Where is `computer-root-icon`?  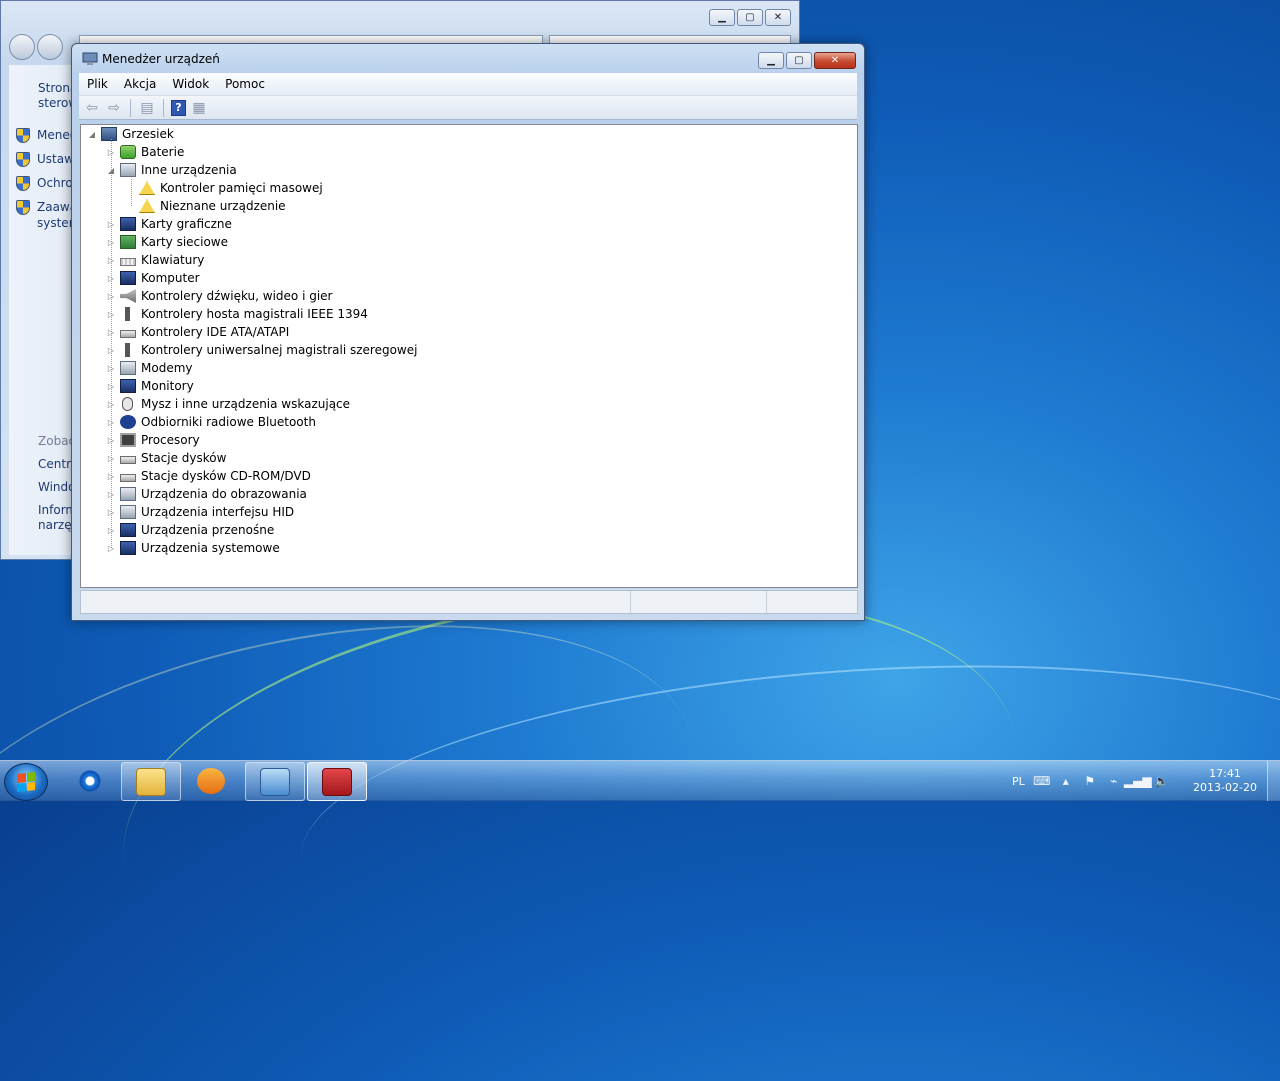 computer-root-icon is located at coordinates (109, 134).